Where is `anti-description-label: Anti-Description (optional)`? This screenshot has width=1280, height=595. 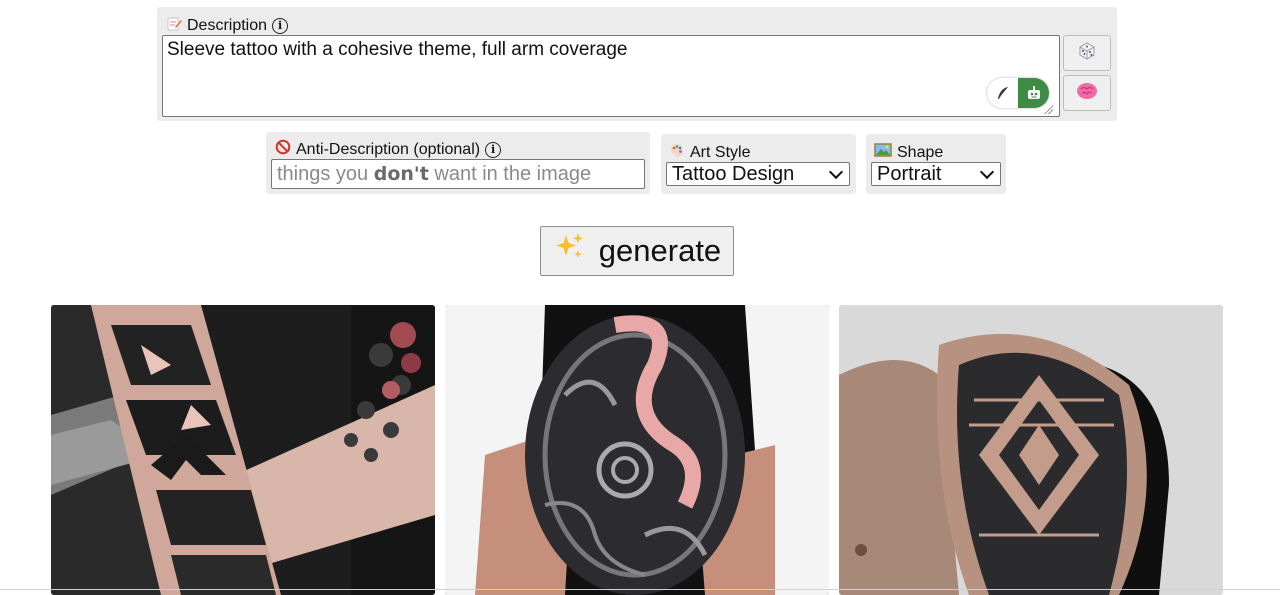
anti-description-label: Anti-Description (optional) is located at coordinates (388, 149).